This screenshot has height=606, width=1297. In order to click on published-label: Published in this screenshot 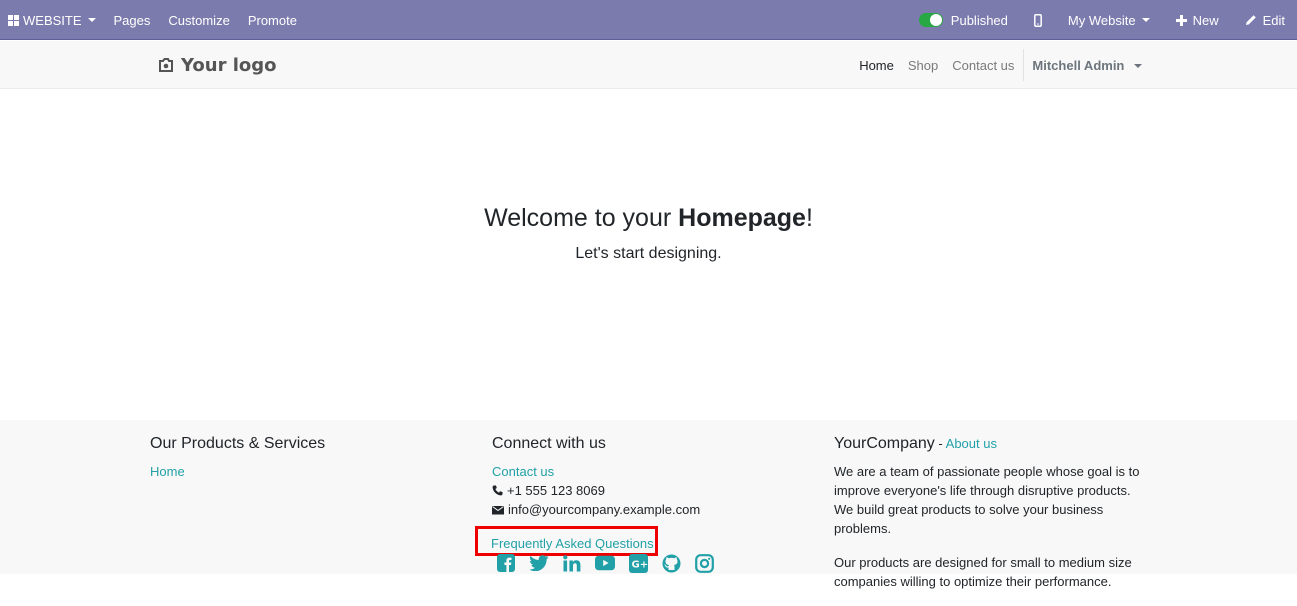, I will do `click(979, 20)`.